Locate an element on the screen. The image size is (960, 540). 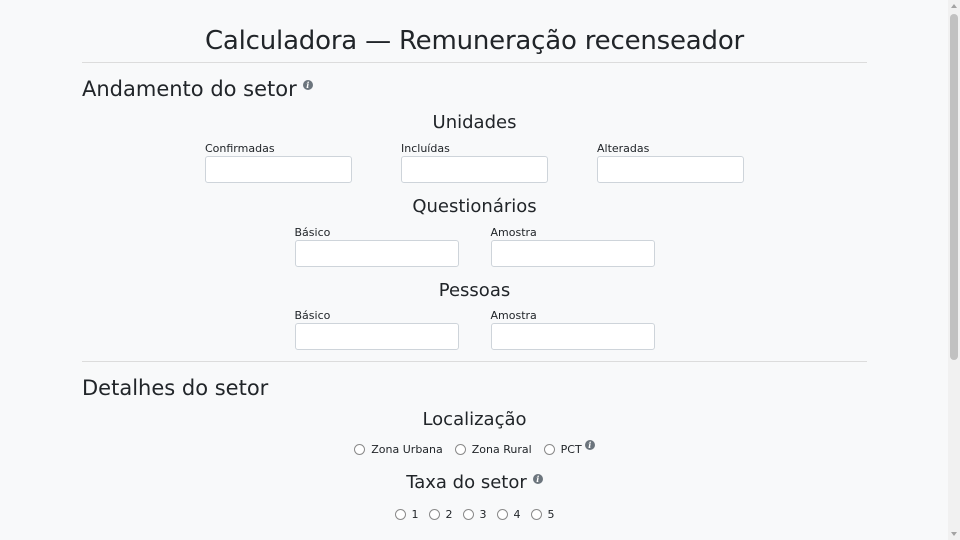
subtitle-pessoas: Pessoas is located at coordinates (474, 290).